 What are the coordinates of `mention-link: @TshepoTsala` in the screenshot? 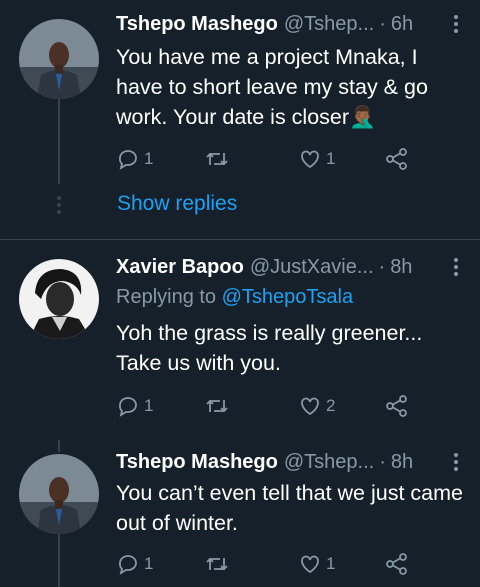 It's located at (287, 297).